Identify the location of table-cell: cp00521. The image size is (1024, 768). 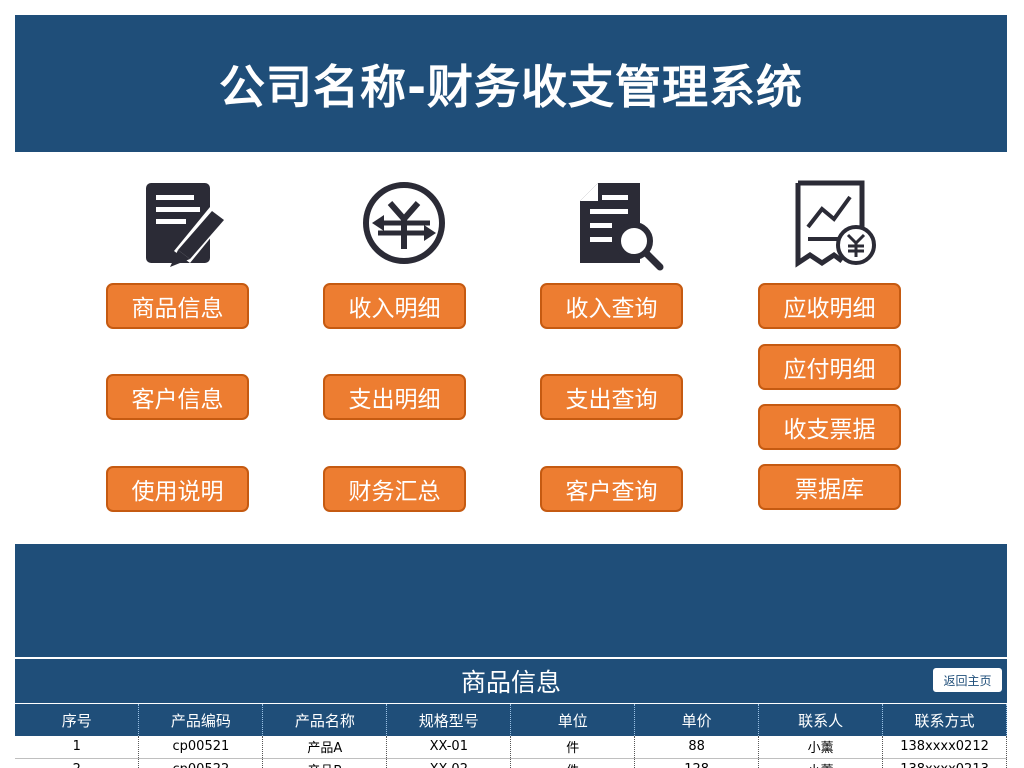
(201, 747).